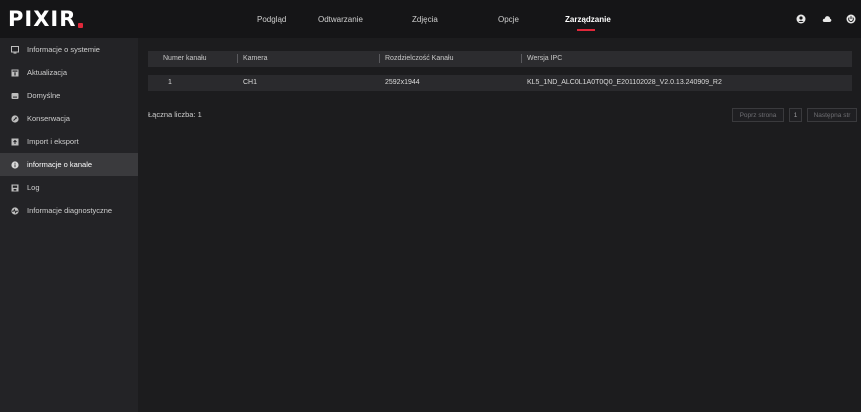 This screenshot has width=861, height=412. What do you see at coordinates (340, 19) in the screenshot?
I see `nav-tab-playback: Odtwarzanie` at bounding box center [340, 19].